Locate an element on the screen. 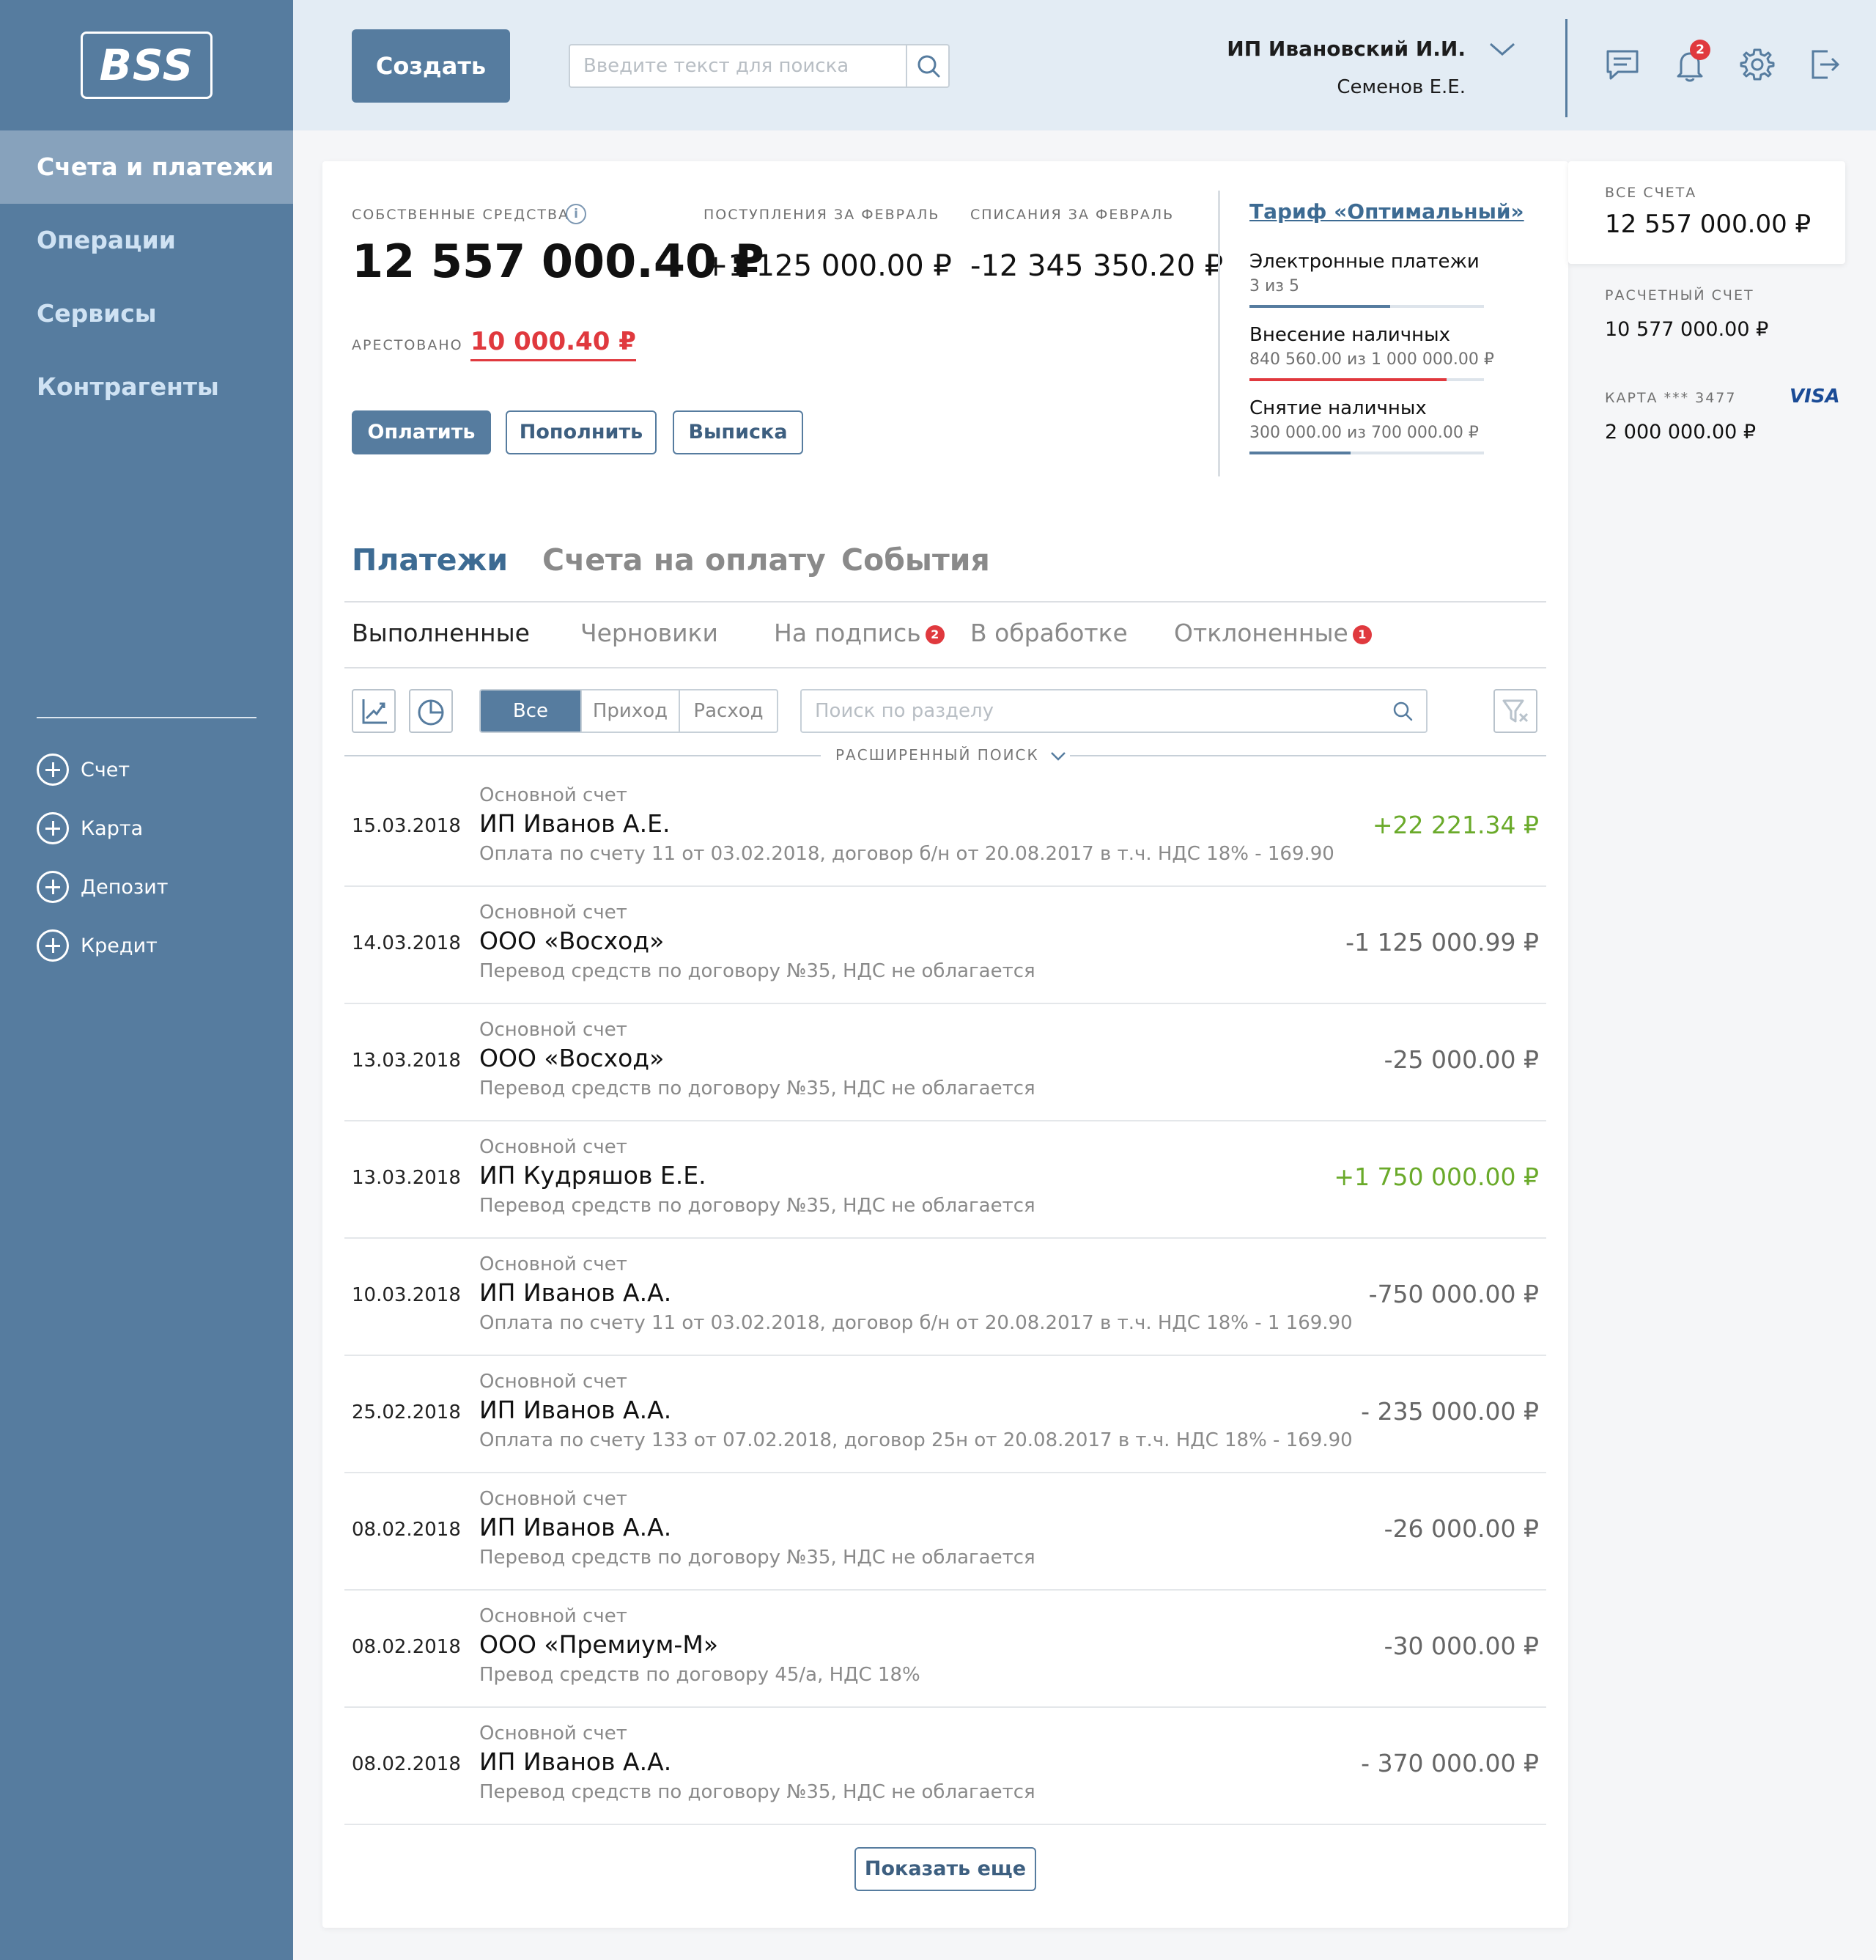 The height and width of the screenshot is (1960, 1876). logout-button is located at coordinates (1824, 64).